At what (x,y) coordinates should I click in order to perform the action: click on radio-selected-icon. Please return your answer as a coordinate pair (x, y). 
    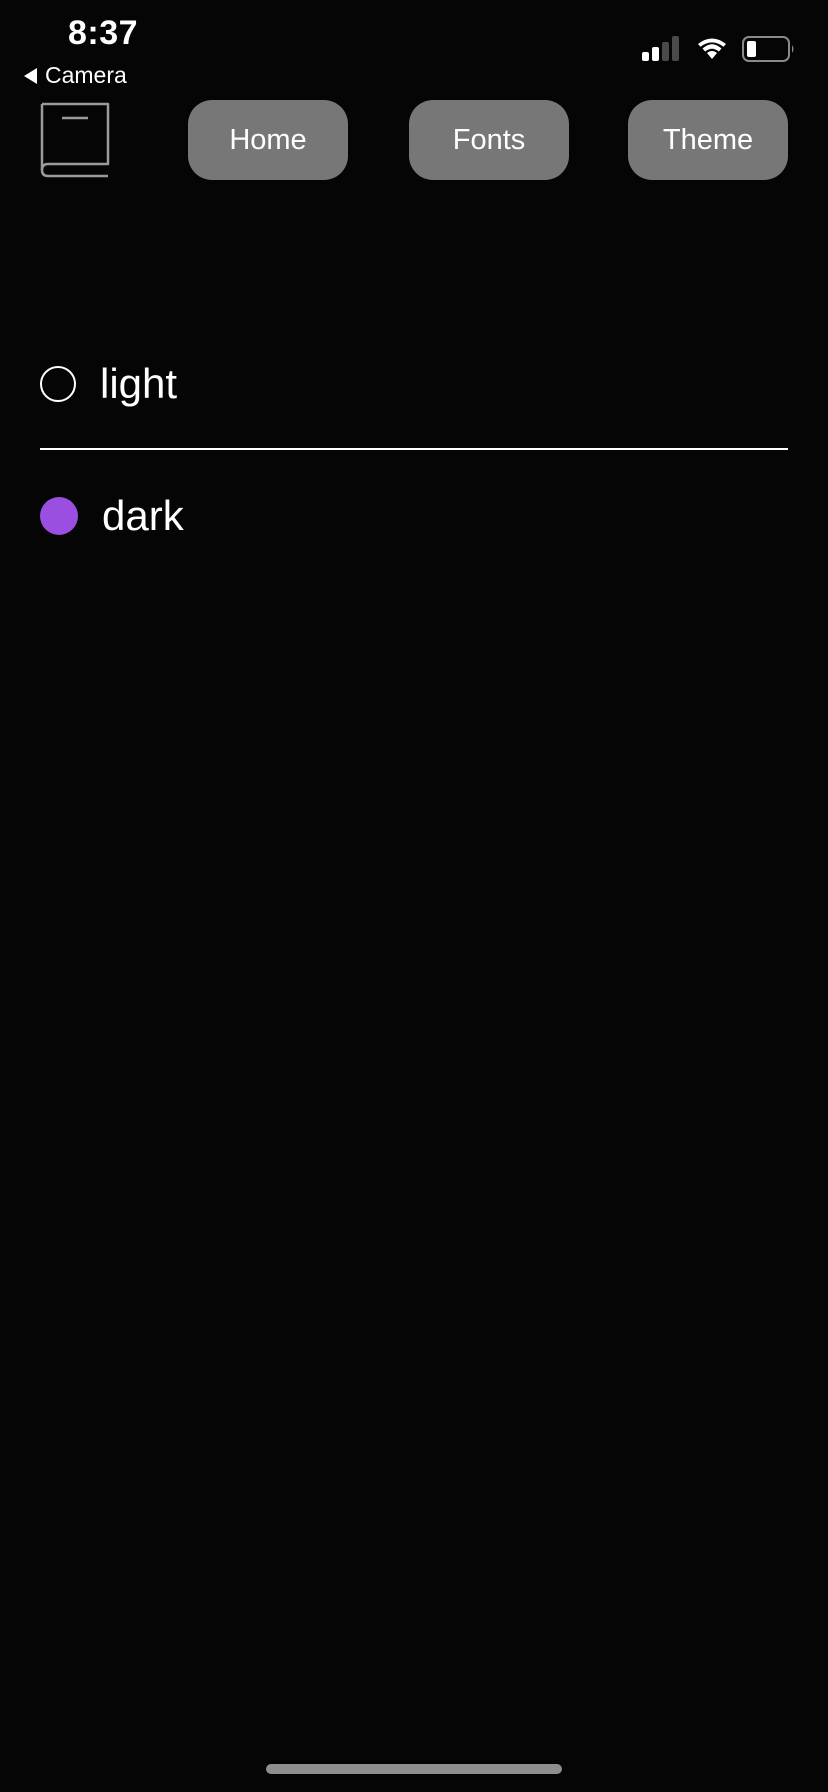
    Looking at the image, I should click on (59, 516).